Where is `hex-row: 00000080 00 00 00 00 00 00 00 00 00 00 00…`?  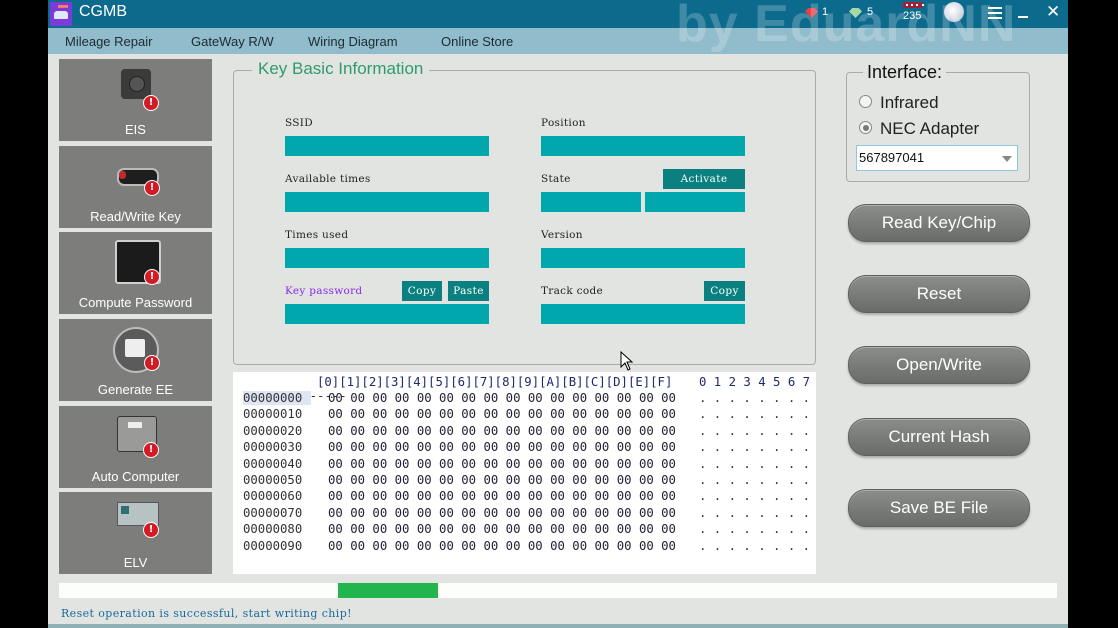 hex-row: 00000080 00 00 00 00 00 00 00 00 00 00 00… is located at coordinates (526, 530).